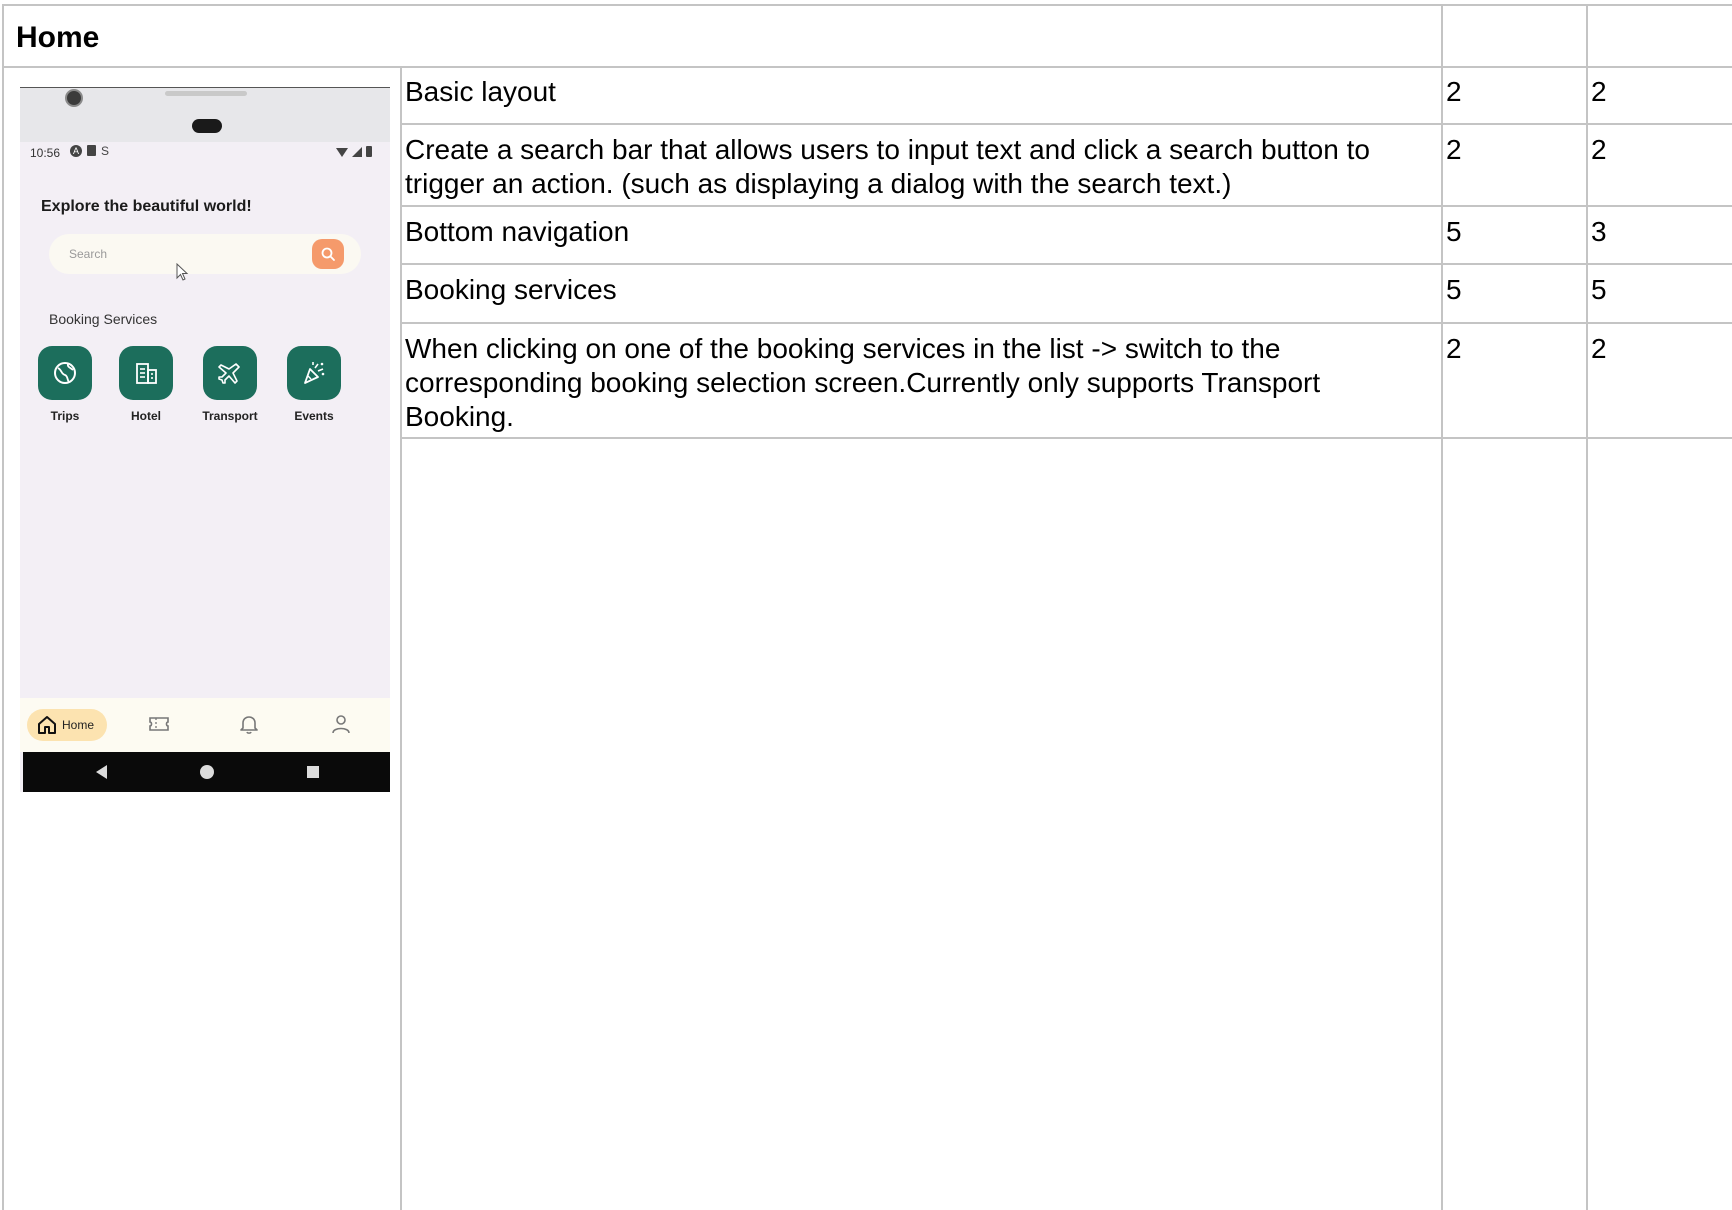 This screenshot has height=1210, width=1732. What do you see at coordinates (47, 725) in the screenshot?
I see `home-icon` at bounding box center [47, 725].